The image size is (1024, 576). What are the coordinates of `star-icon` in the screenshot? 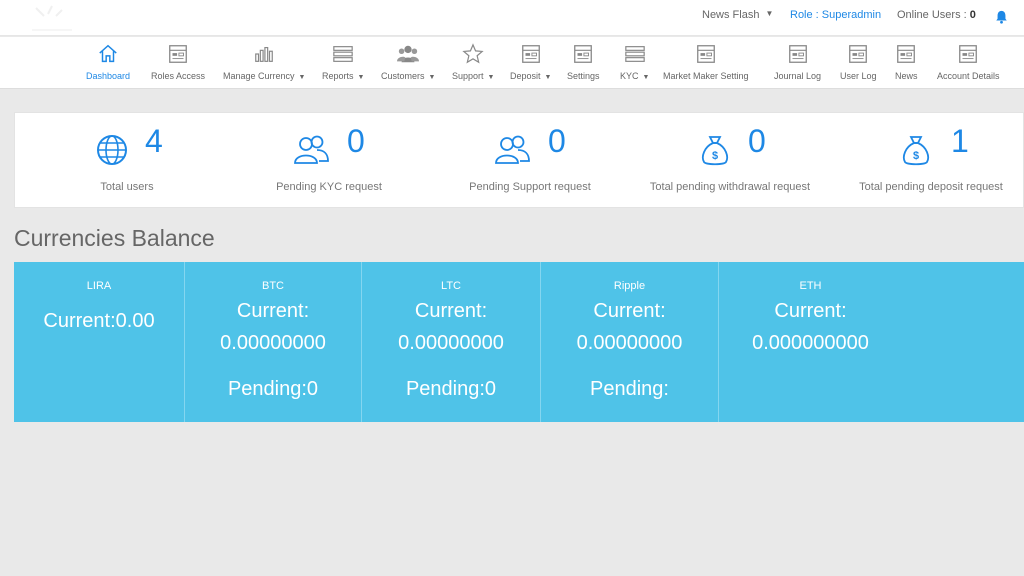 It's located at (473, 53).